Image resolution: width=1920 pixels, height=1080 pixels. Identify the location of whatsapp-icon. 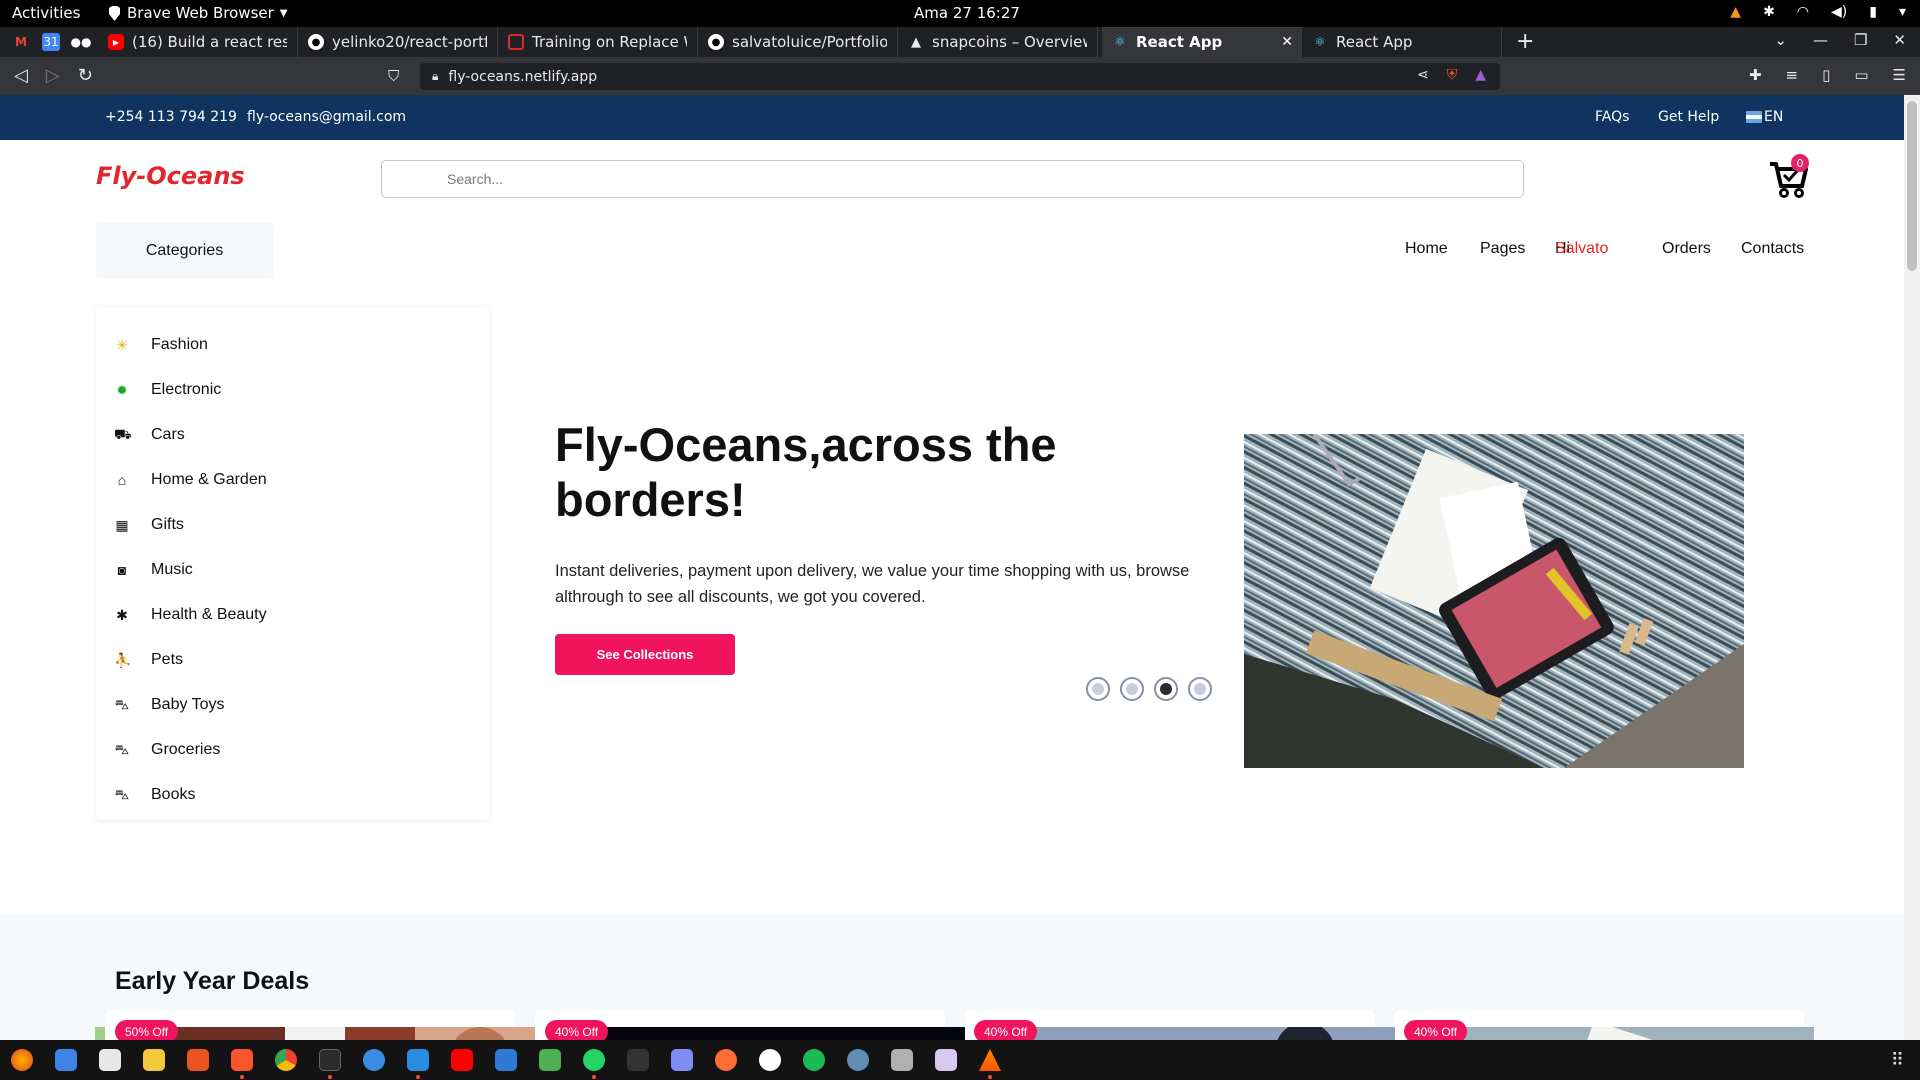
(594, 1060).